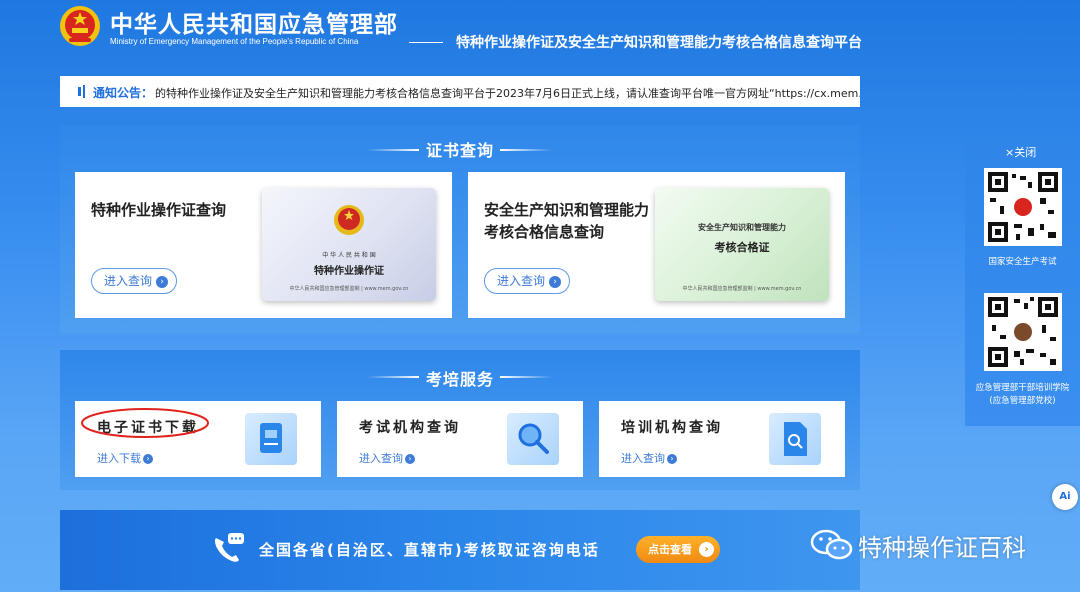  I want to click on click-view-button: 点击查看 ›, so click(678, 549).